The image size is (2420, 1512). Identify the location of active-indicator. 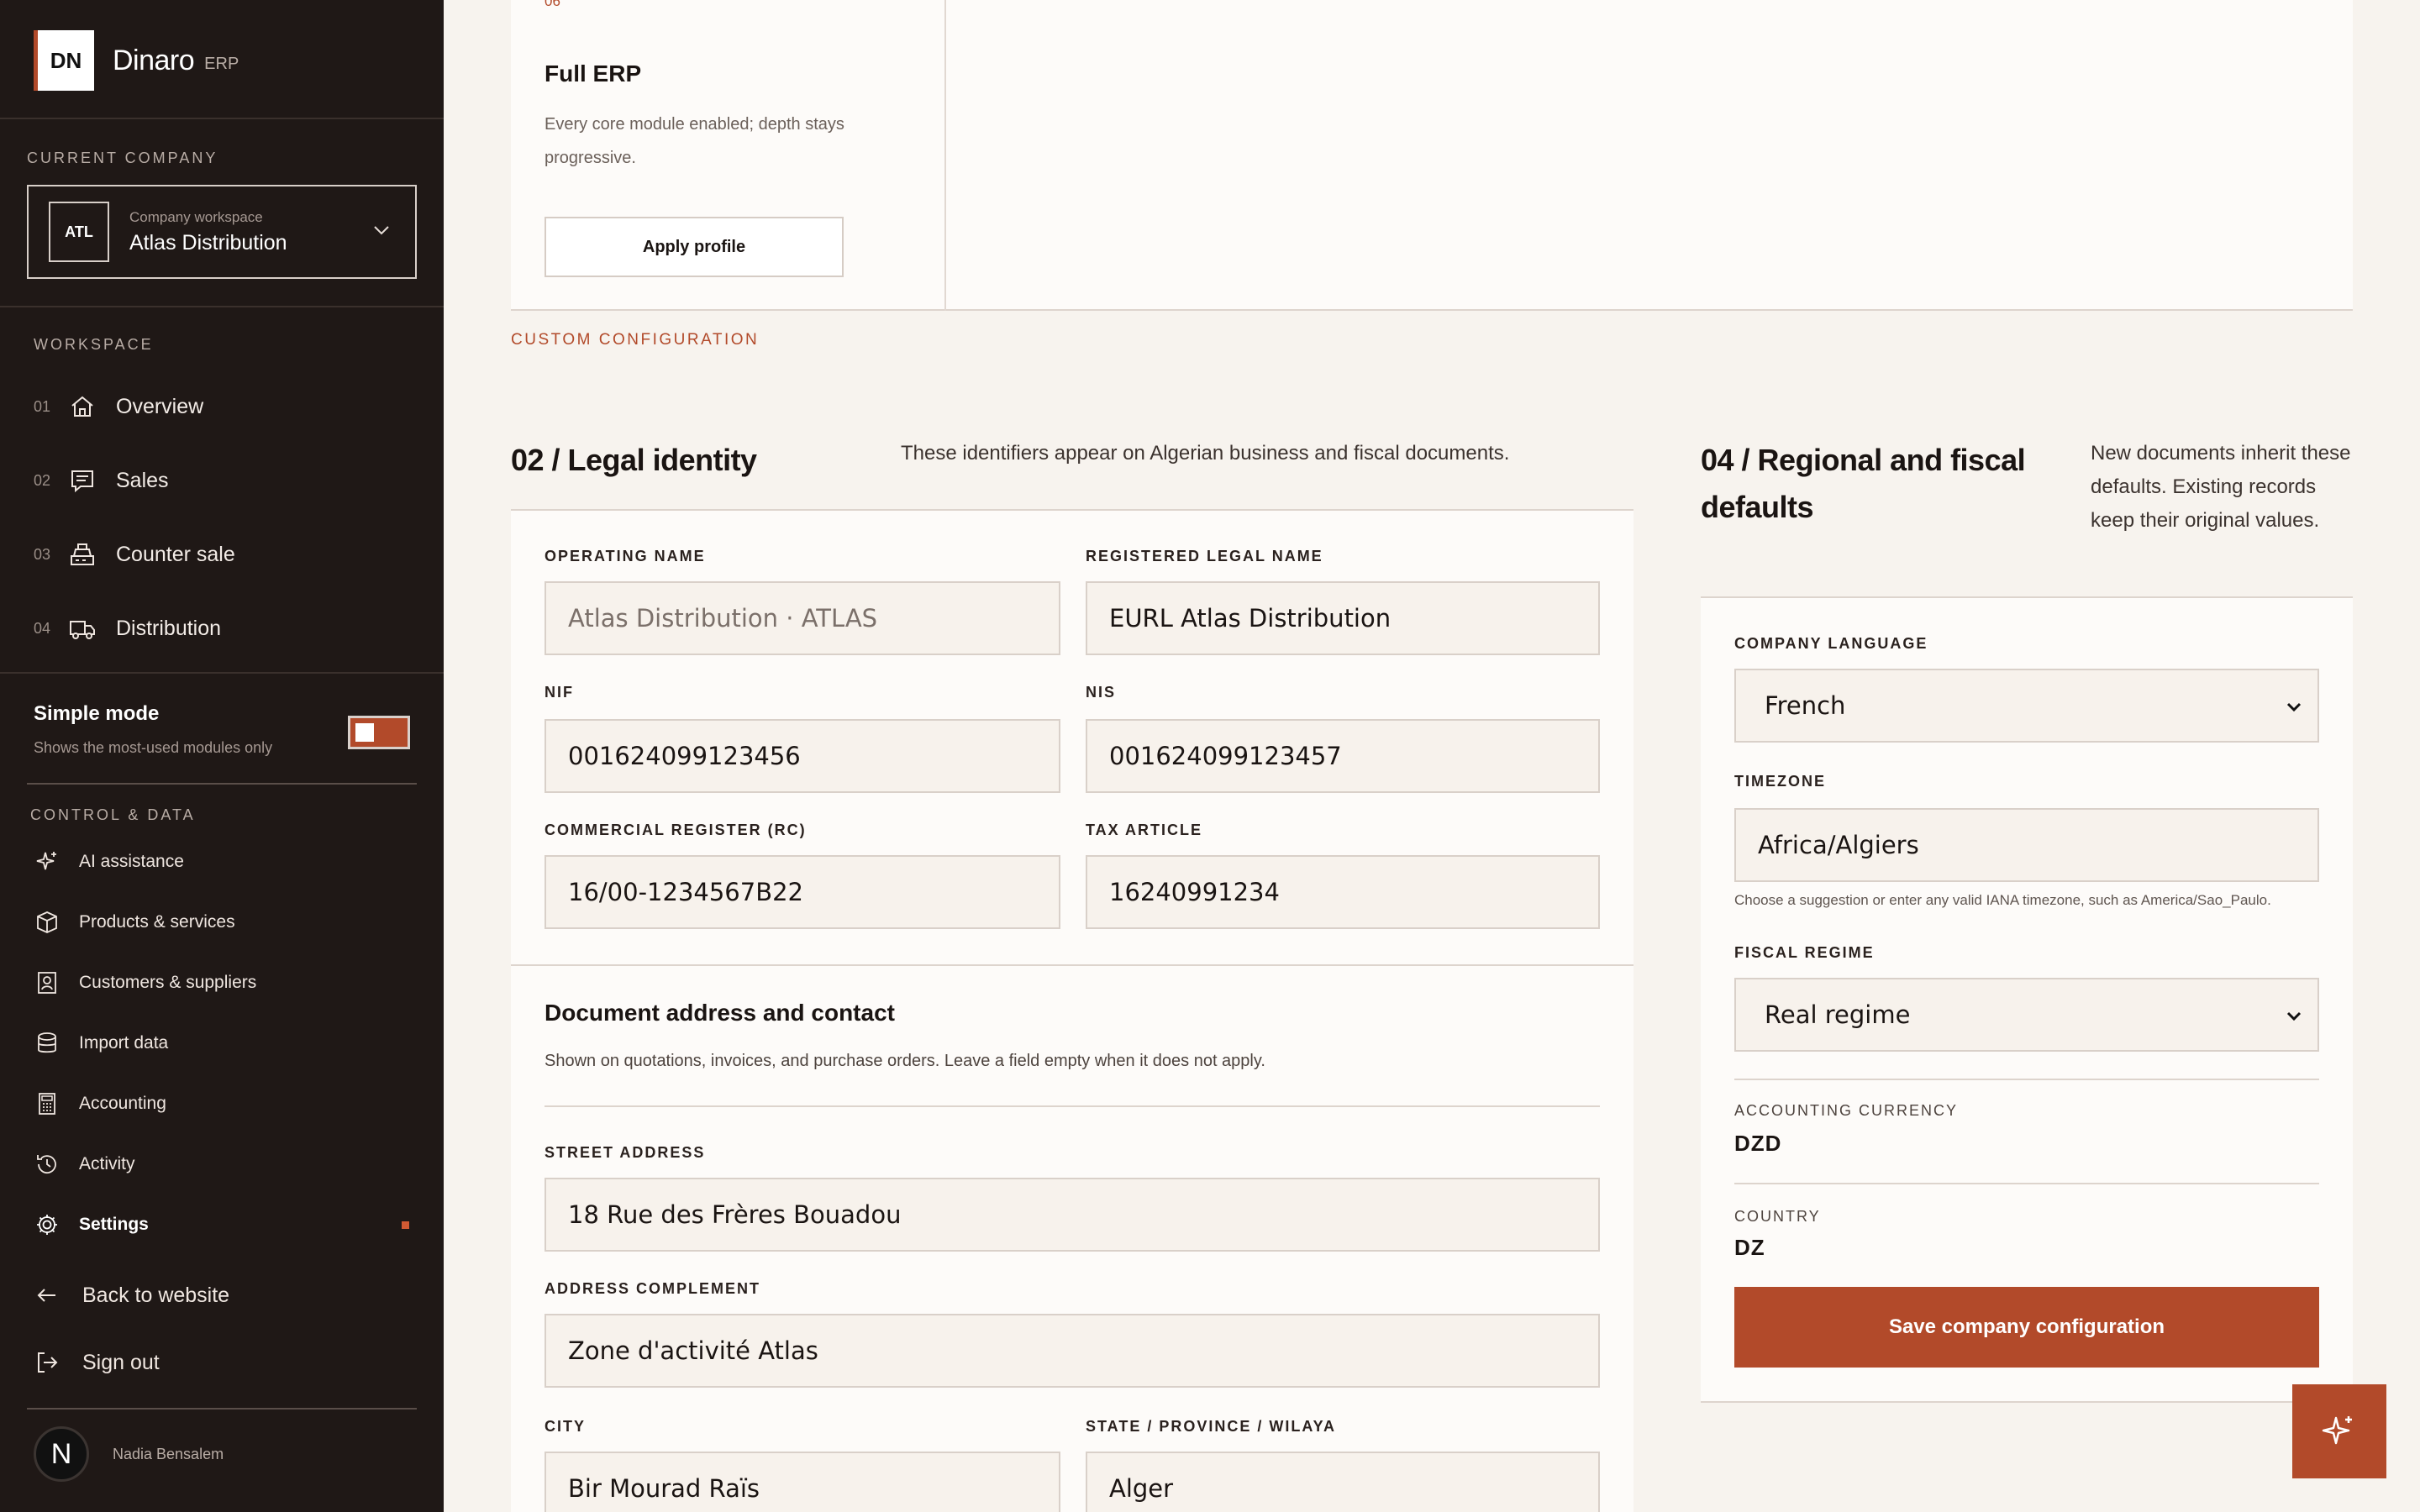
(405, 1225).